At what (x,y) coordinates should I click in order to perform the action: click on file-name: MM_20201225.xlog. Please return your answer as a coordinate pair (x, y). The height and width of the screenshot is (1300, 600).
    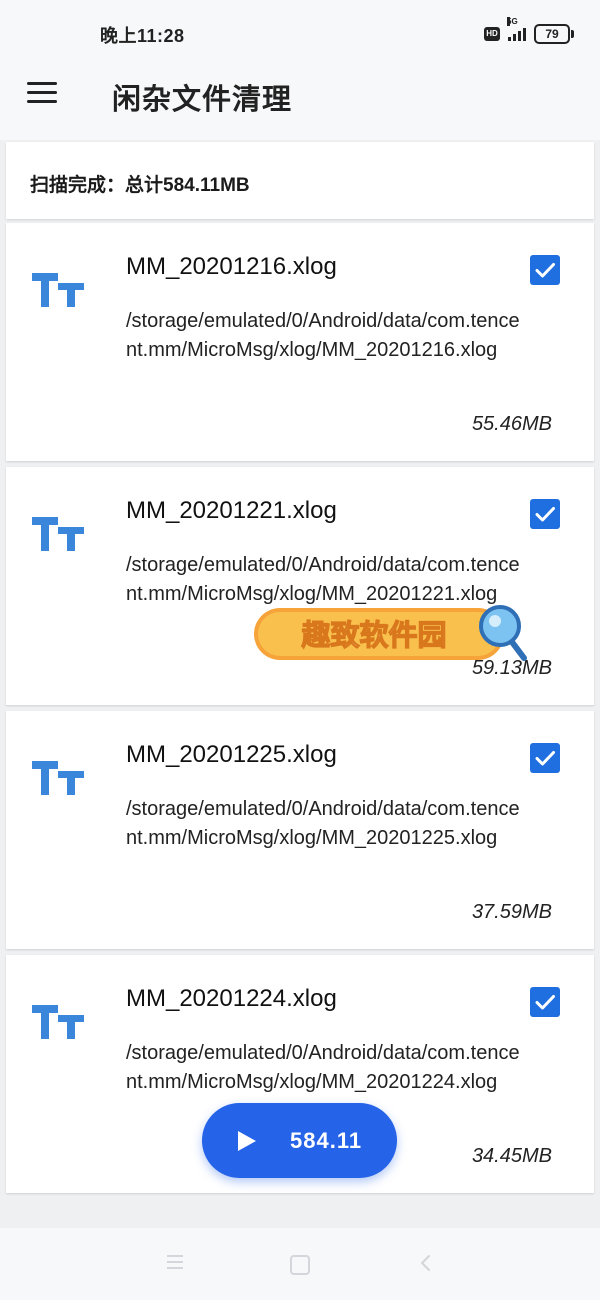
    Looking at the image, I should click on (231, 754).